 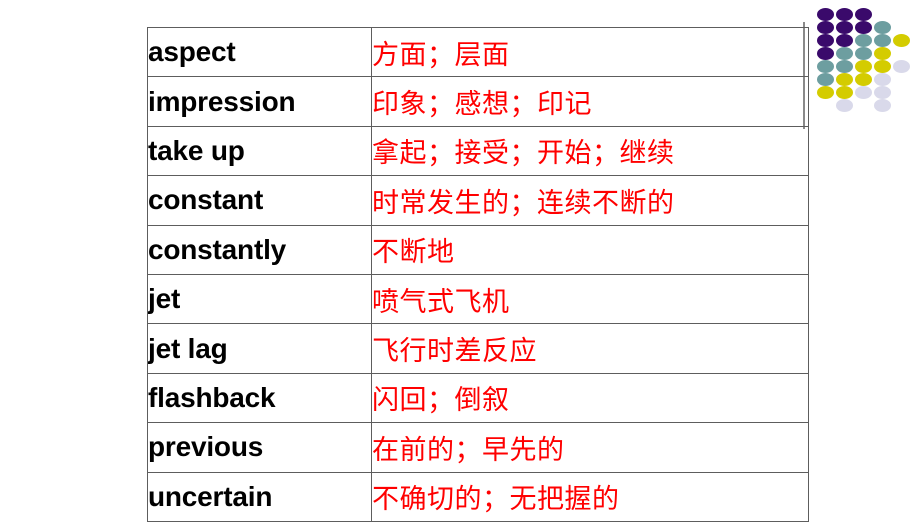 What do you see at coordinates (590, 447) in the screenshot?
I see `vocabulary-definition: 在前的；早先的` at bounding box center [590, 447].